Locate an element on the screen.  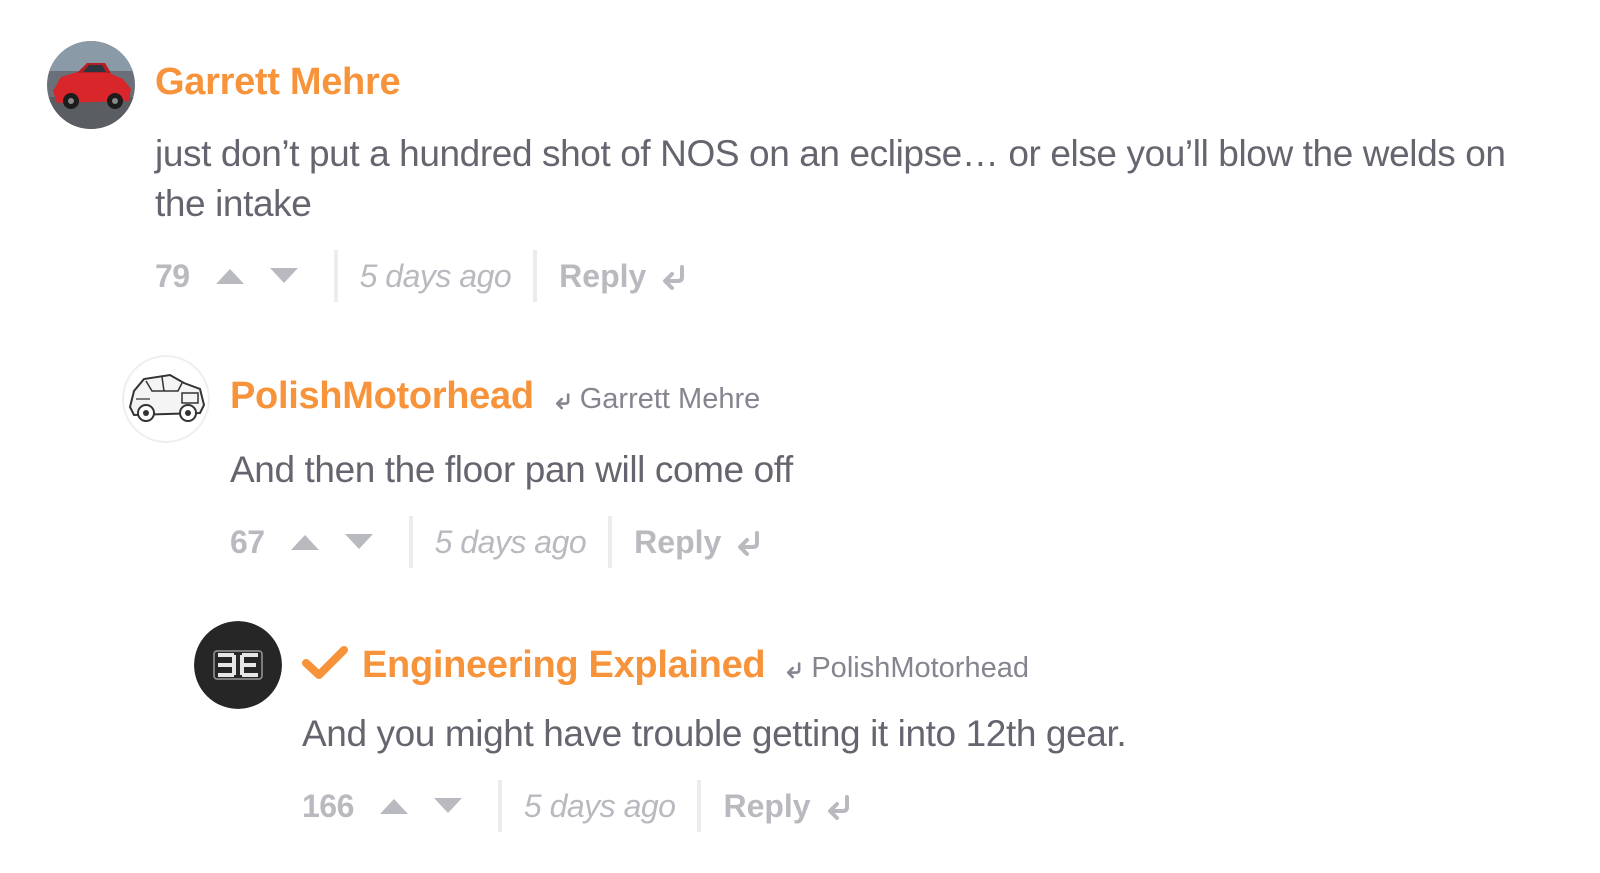
comment-header: Garrett Mehre is located at coordinates (278, 82).